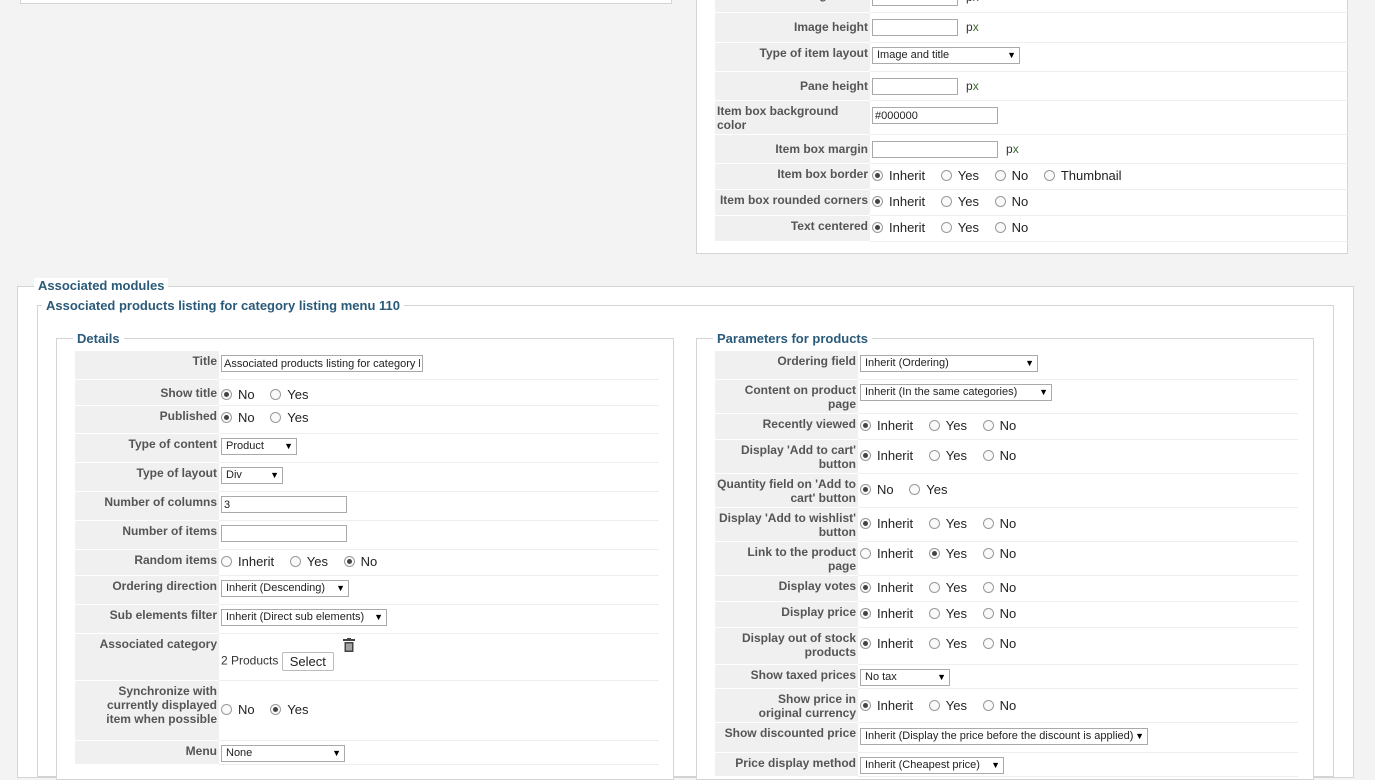  I want to click on image-height-input, so click(915, 27).